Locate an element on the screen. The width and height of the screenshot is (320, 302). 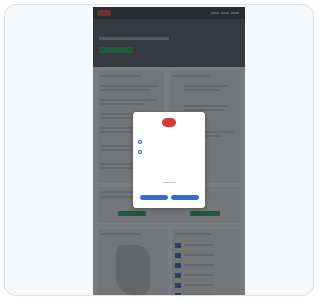
dialog-secondary-button is located at coordinates (154, 197).